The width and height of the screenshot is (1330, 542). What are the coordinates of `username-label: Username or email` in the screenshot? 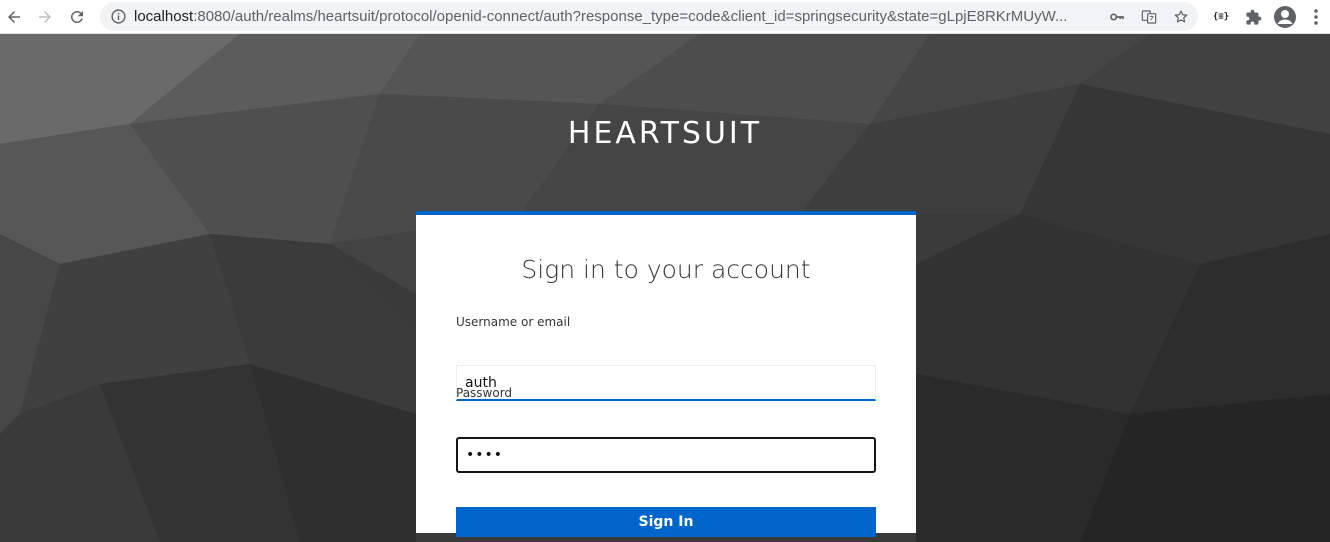 It's located at (513, 322).